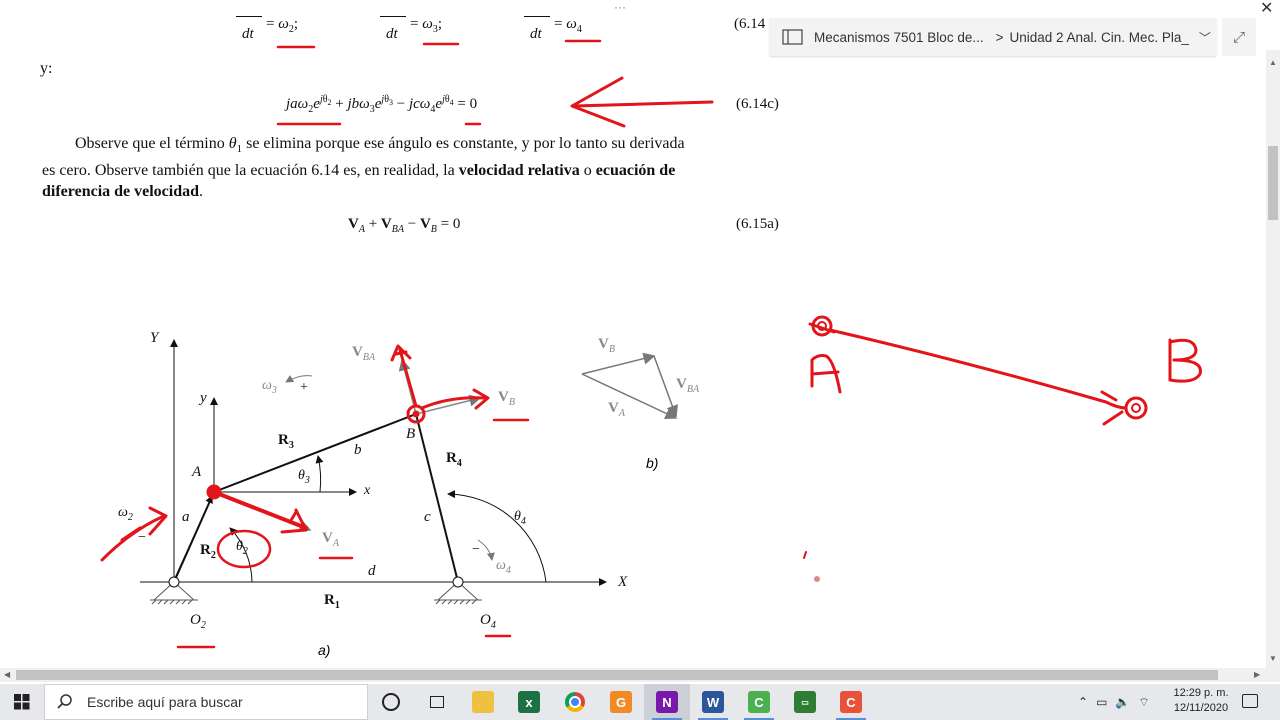  I want to click on cortana-icon, so click(391, 702).